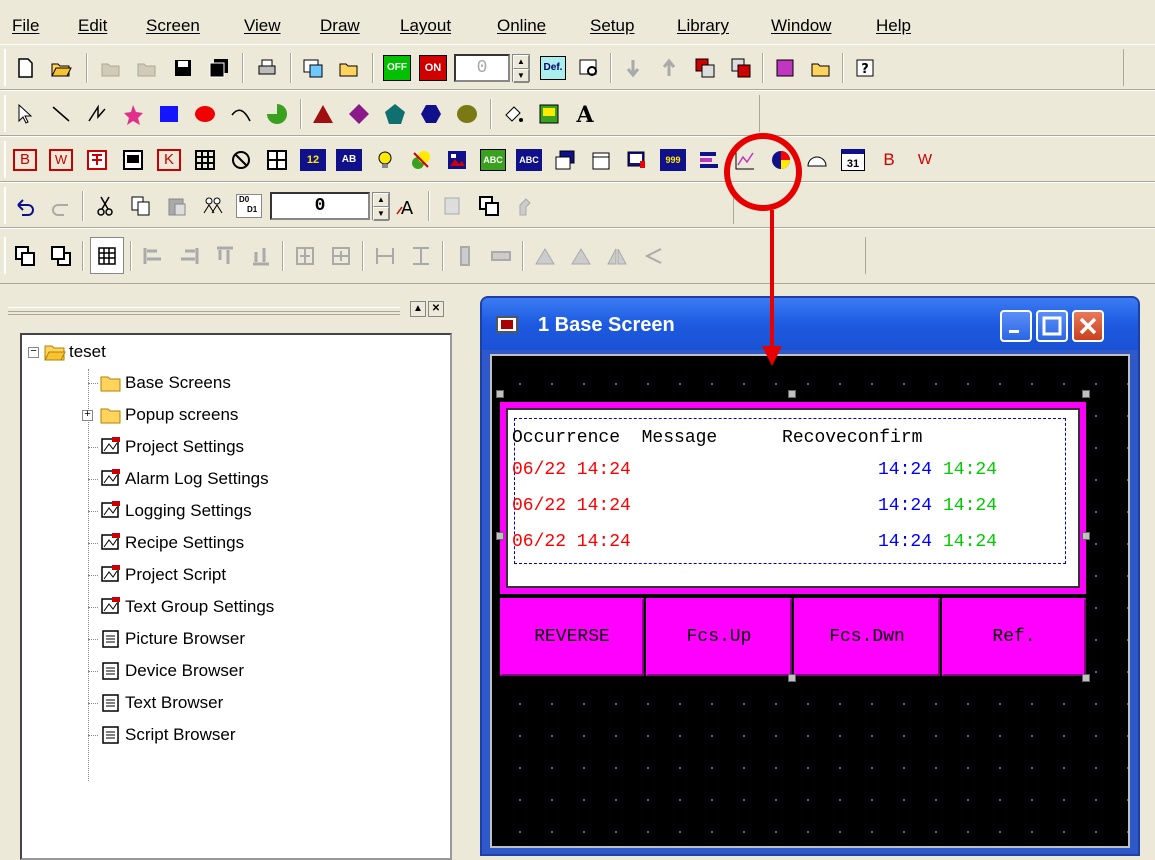 This screenshot has height=860, width=1155. Describe the element at coordinates (261, 255) in the screenshot. I see `align-bottom-button` at that location.